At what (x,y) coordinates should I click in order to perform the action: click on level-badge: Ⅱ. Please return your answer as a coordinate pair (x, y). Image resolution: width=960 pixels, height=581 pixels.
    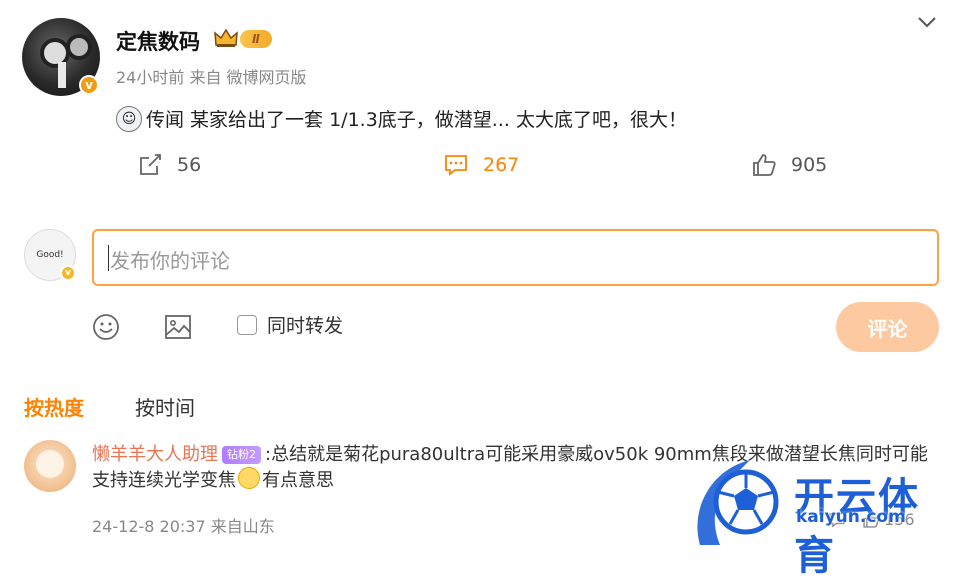
    Looking at the image, I should click on (256, 39).